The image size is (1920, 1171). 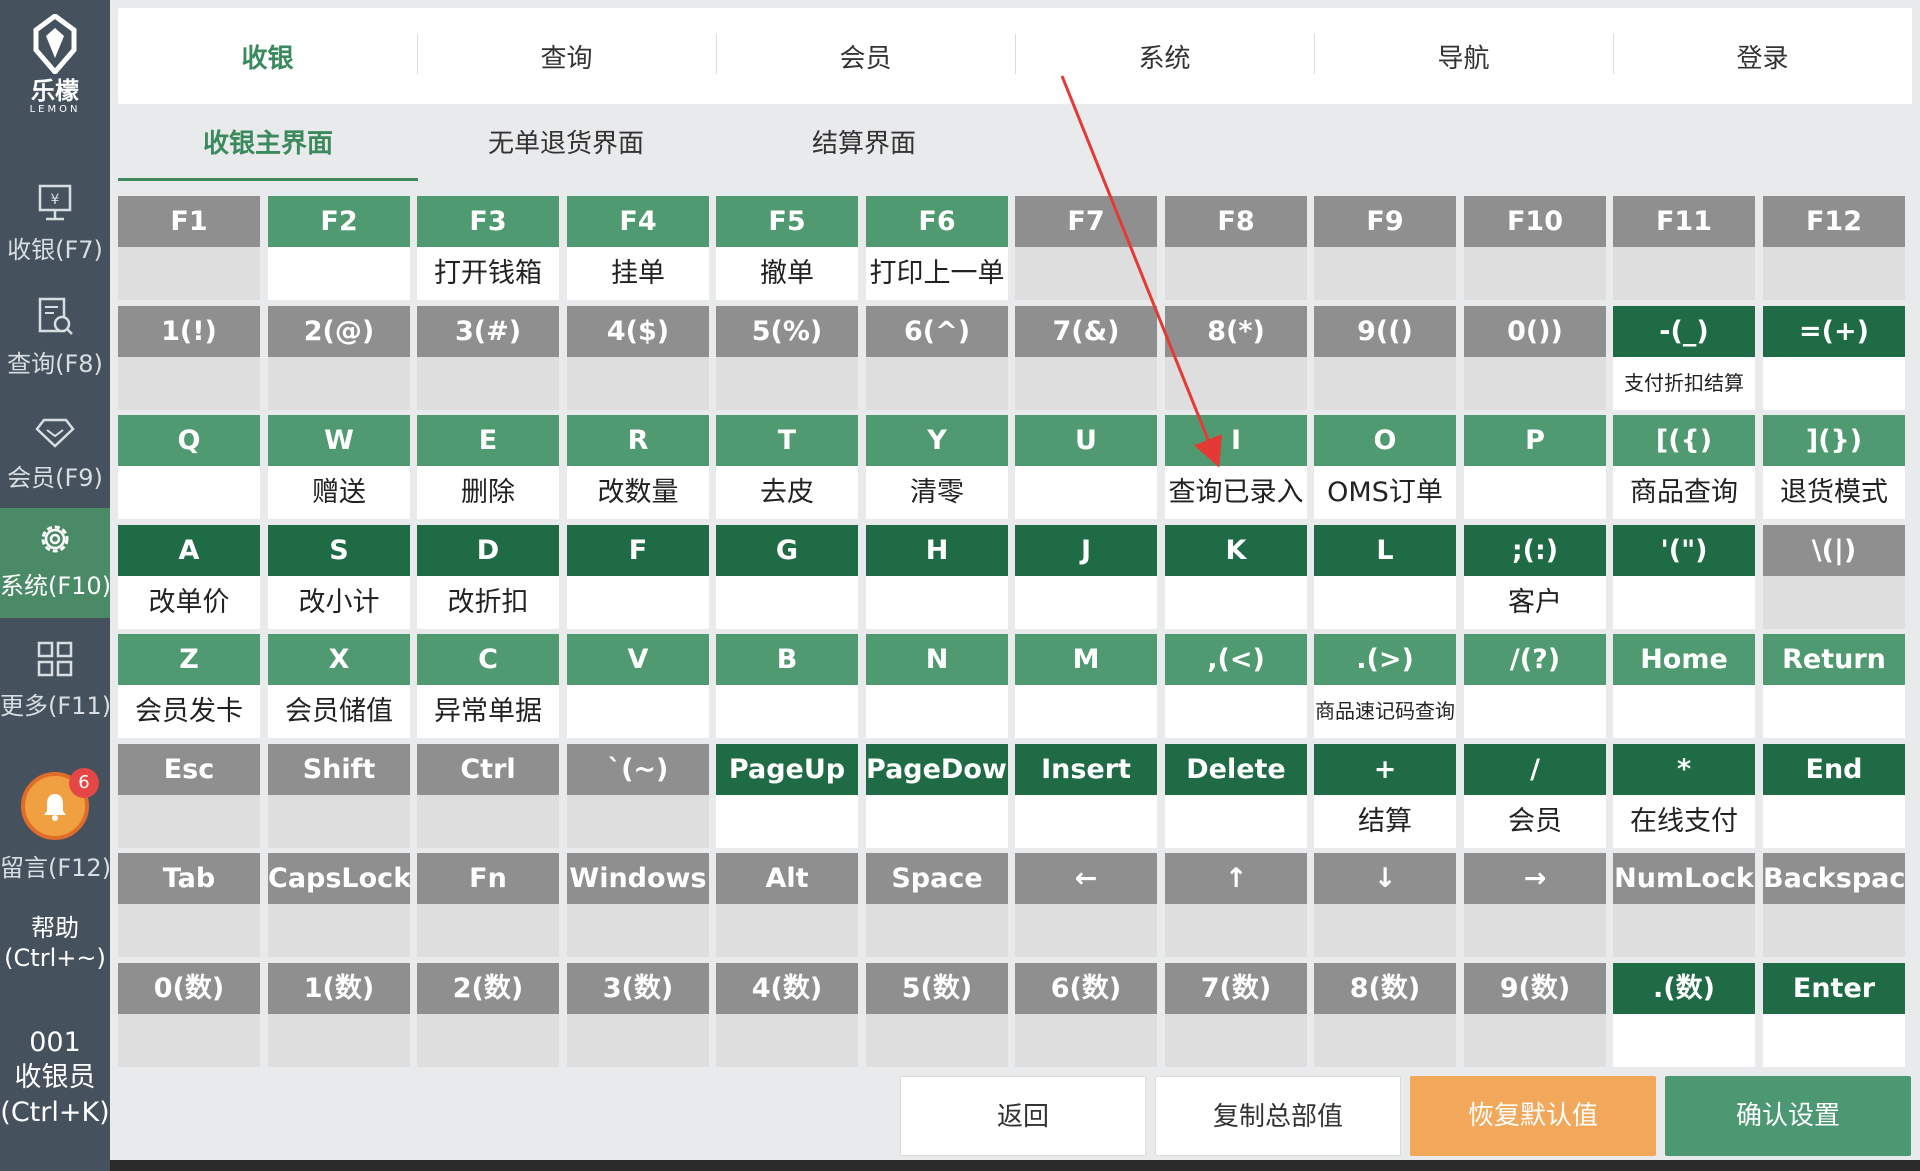 What do you see at coordinates (566, 144) in the screenshot?
I see `subtab-no-receipt-return: 无单退货界面` at bounding box center [566, 144].